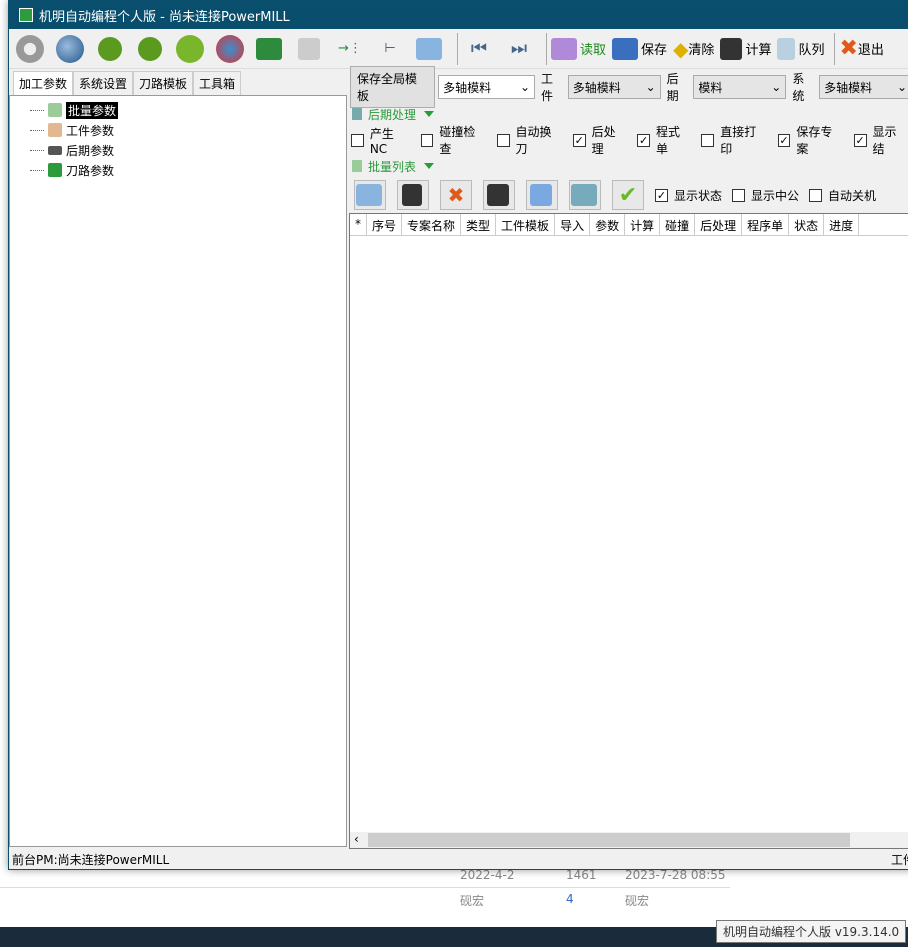 The width and height of the screenshot is (908, 947). What do you see at coordinates (573, 224) in the screenshot?
I see `column-header: 导入` at bounding box center [573, 224].